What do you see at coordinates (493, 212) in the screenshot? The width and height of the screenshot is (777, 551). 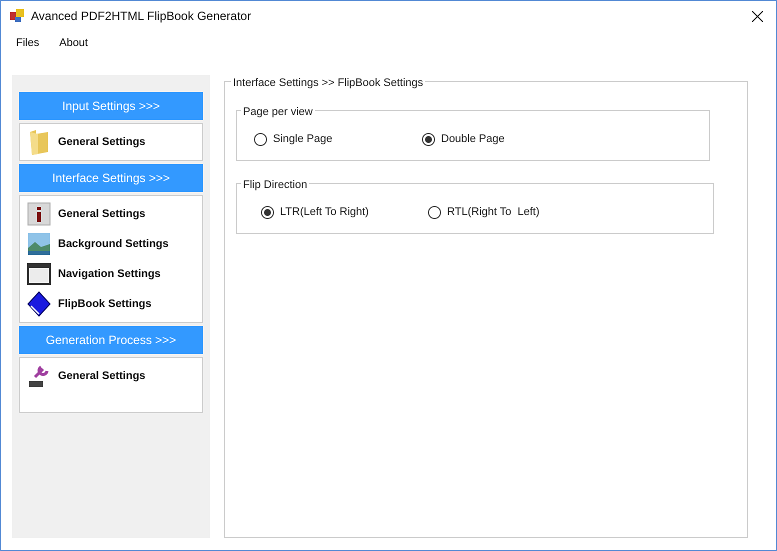 I see `radio-label: RTL(Right To Left)` at bounding box center [493, 212].